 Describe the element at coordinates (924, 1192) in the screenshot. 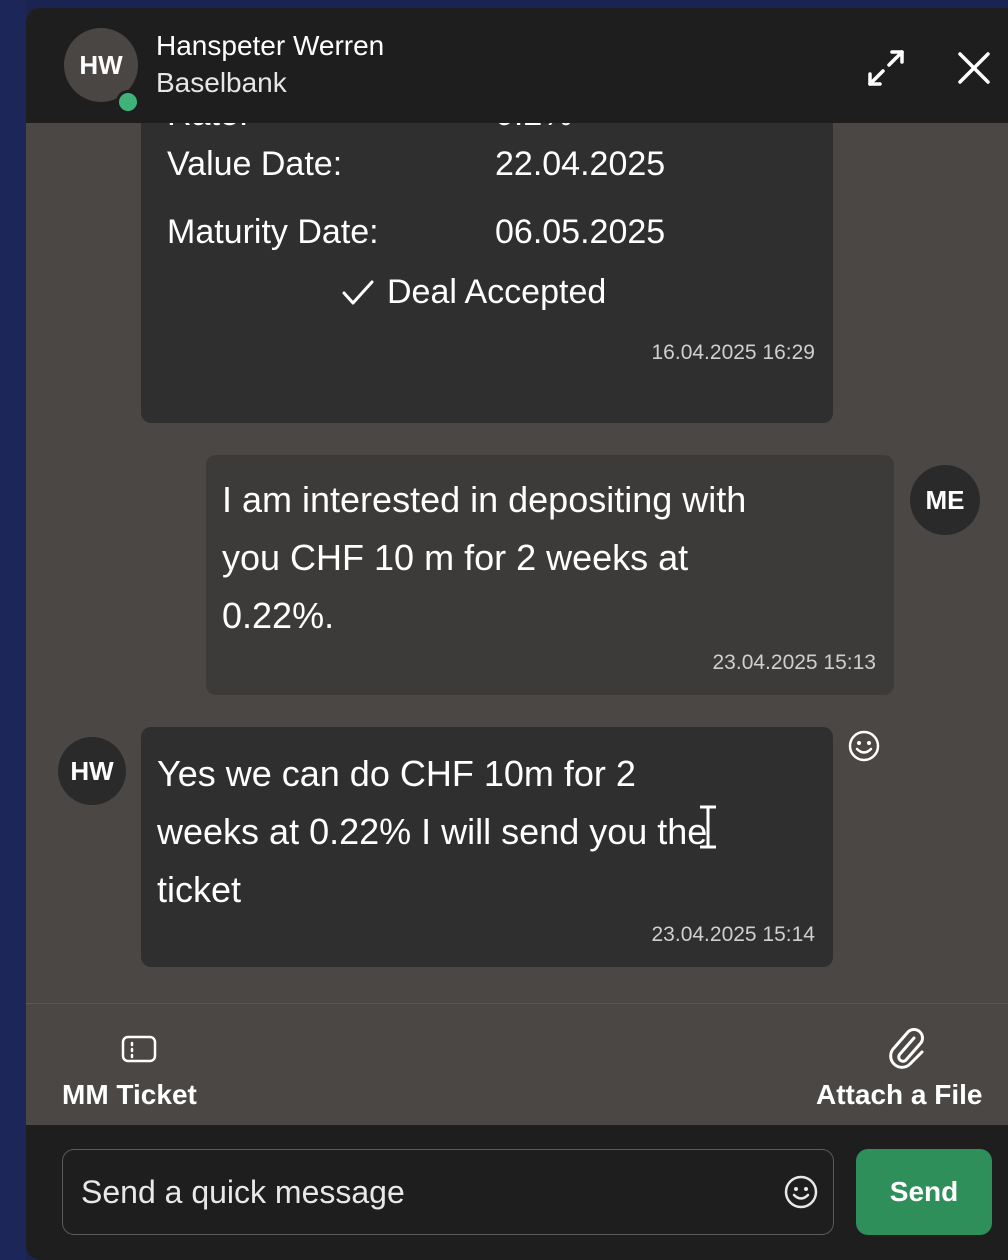

I see `send-button: Send` at that location.